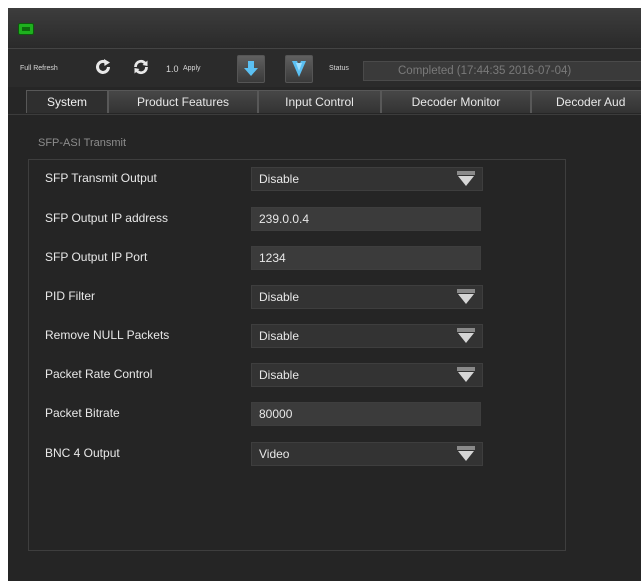 Image resolution: width=641 pixels, height=581 pixels. What do you see at coordinates (502, 71) in the screenshot?
I see `status-field: Completed (17:44:35 2016-07-04)` at bounding box center [502, 71].